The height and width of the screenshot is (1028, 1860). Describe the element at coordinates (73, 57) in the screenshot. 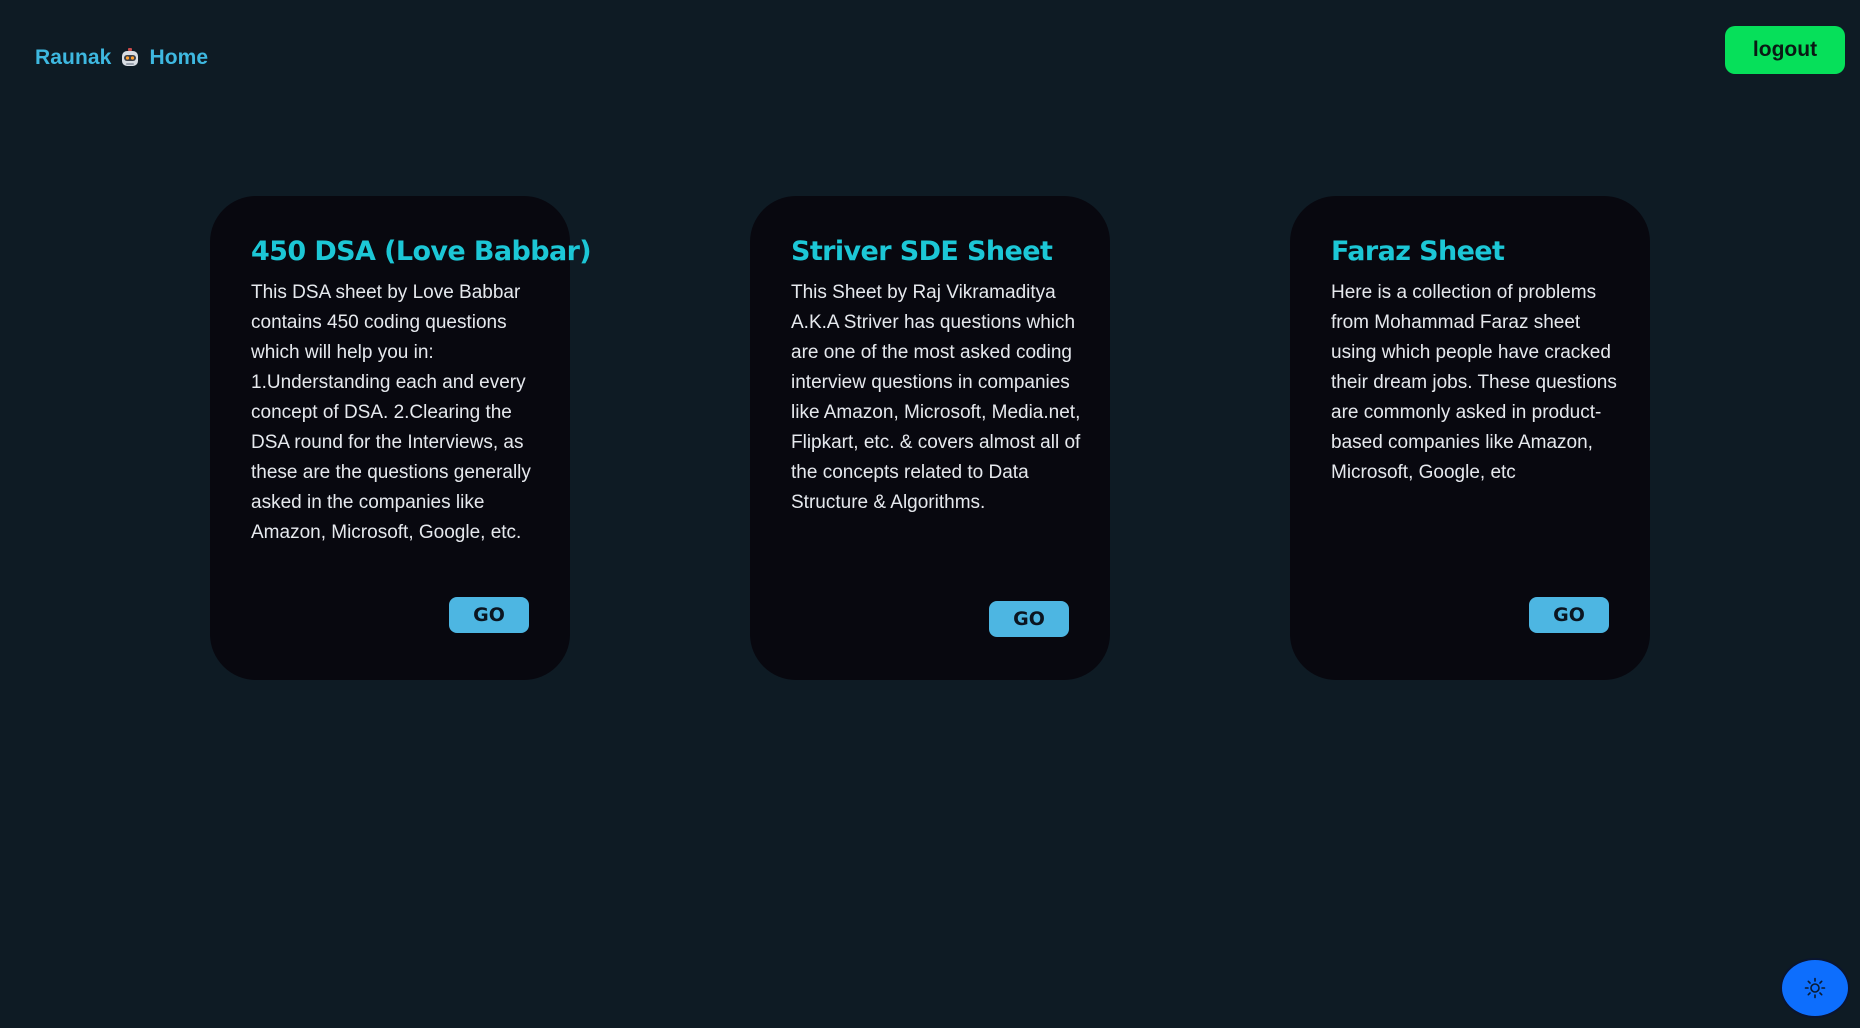

I see `user-name: Raunak` at that location.